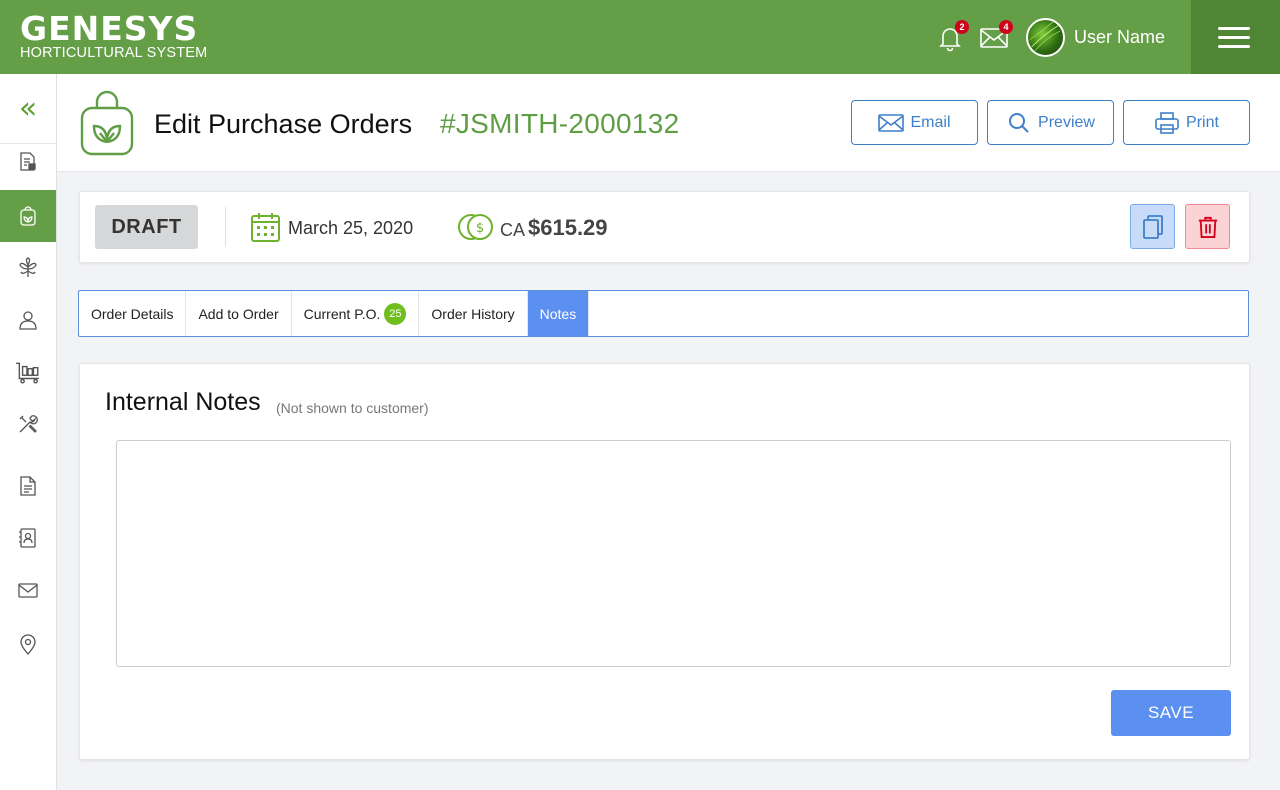  I want to click on email-button: Email, so click(914, 122).